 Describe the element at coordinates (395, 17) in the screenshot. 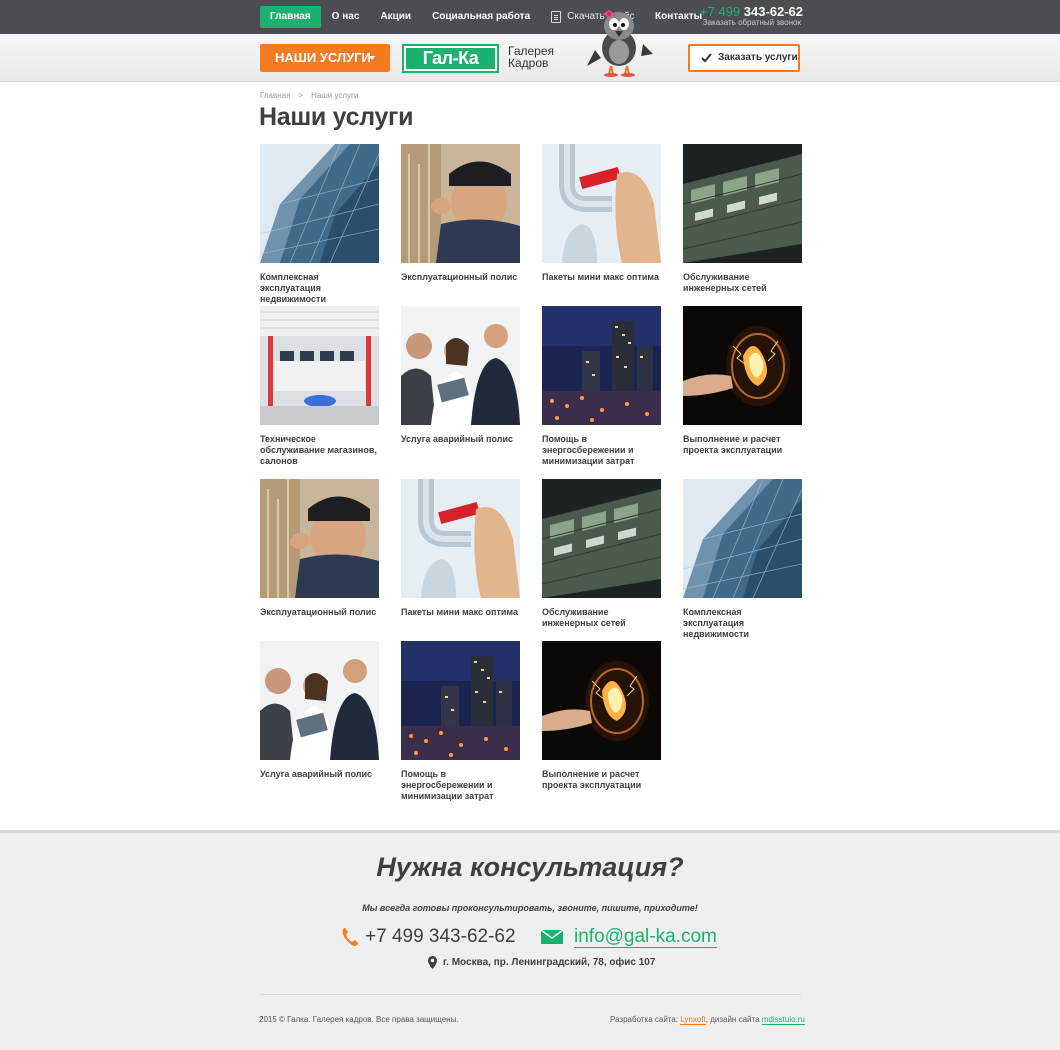

I see `nav-item-promotions: Акции` at that location.